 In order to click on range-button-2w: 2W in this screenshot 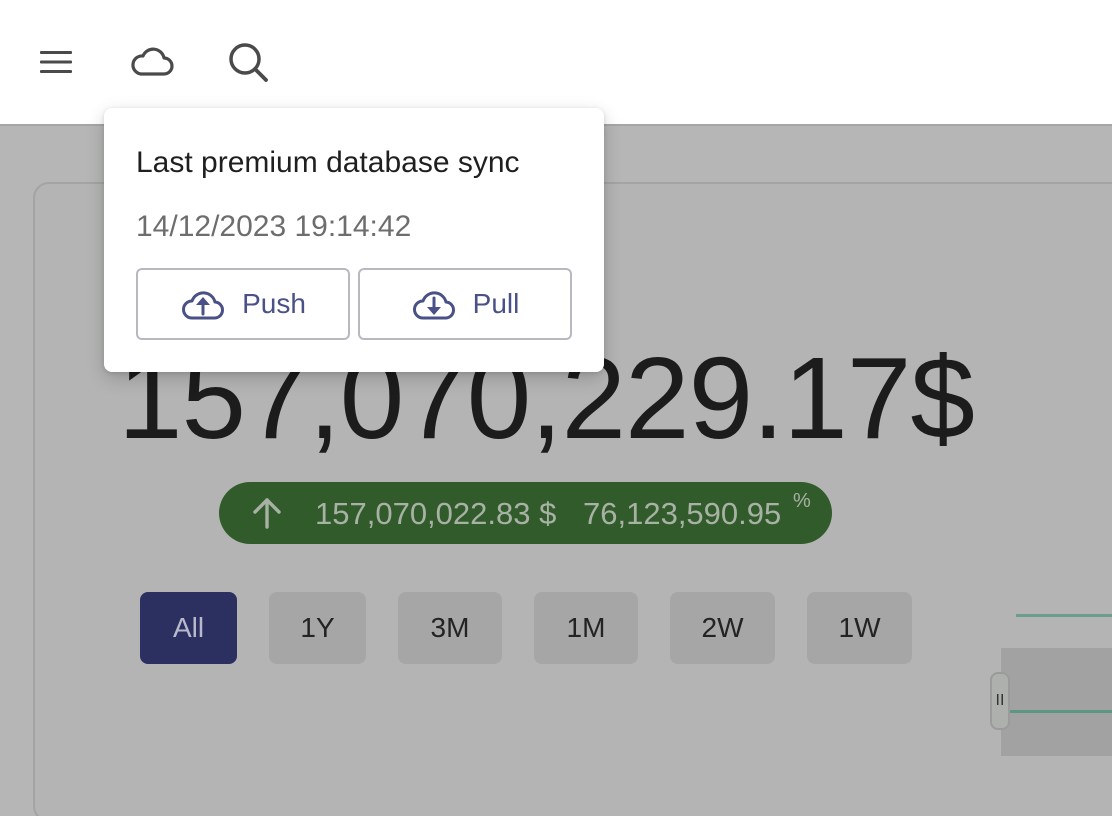, I will do `click(722, 628)`.